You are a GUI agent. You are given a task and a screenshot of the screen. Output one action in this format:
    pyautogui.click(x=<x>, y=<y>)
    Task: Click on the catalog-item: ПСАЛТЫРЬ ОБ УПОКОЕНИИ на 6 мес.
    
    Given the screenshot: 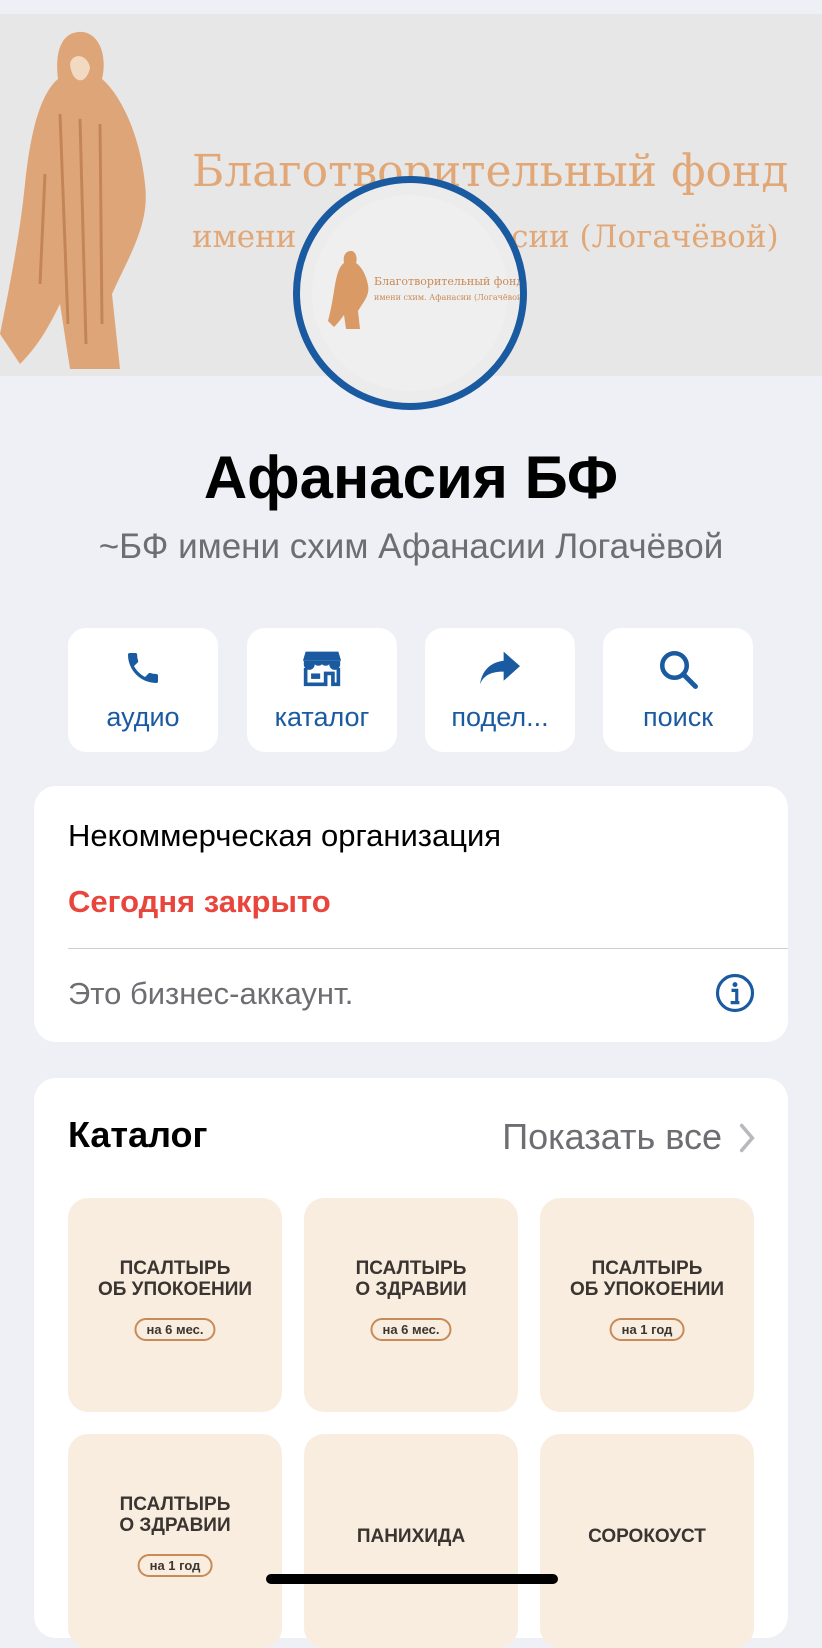 What is the action you would take?
    pyautogui.click(x=175, y=1305)
    